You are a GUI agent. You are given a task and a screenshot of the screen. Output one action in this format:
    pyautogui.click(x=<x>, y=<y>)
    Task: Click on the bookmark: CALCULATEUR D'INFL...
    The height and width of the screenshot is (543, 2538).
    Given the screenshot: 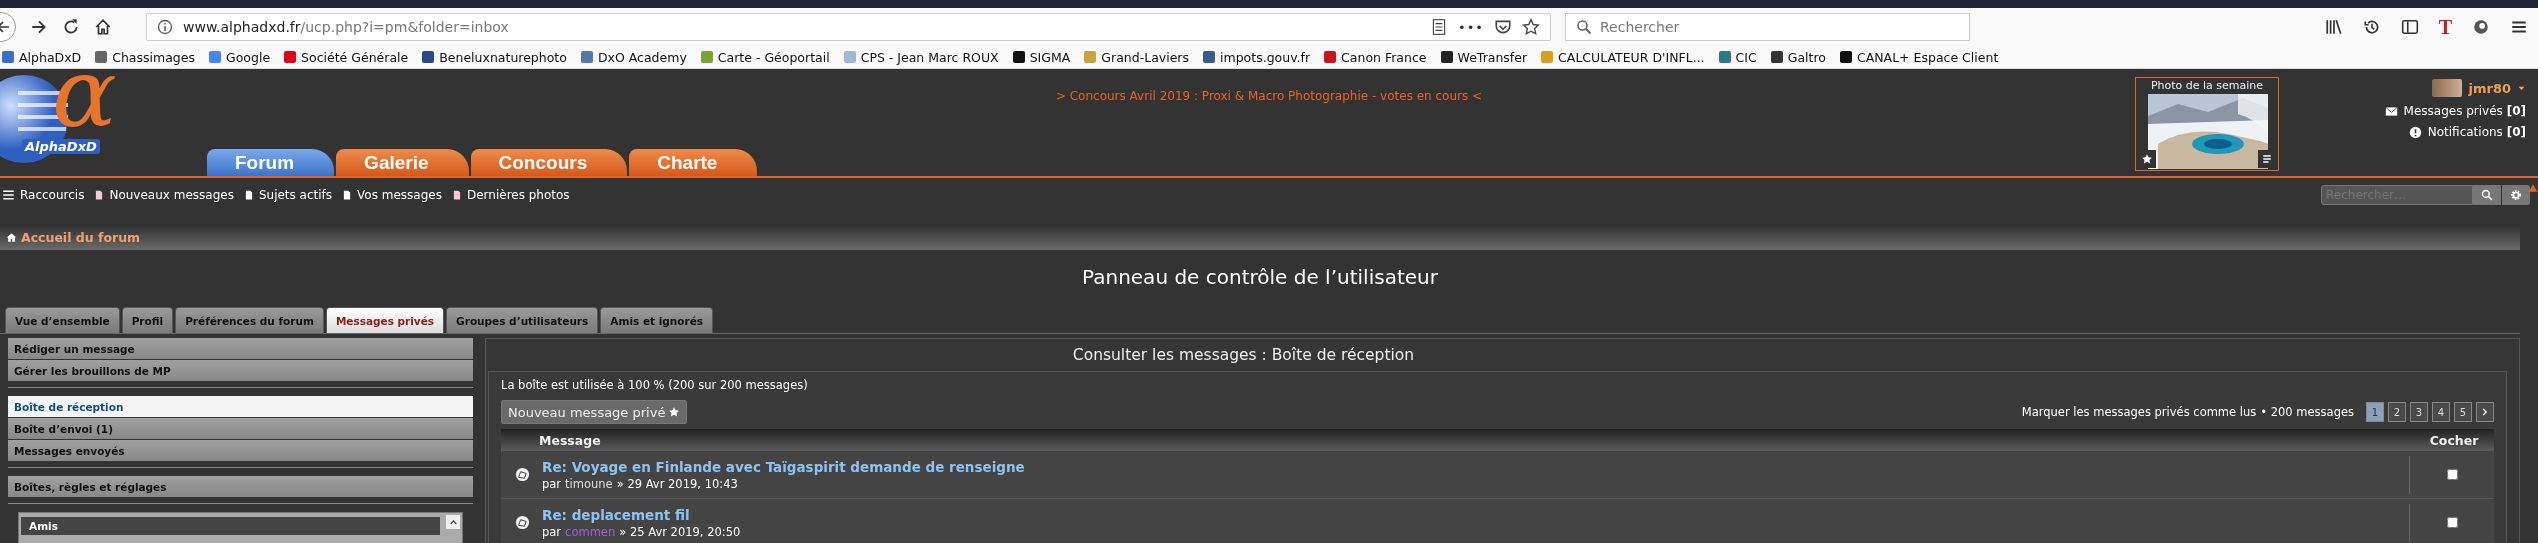 What is the action you would take?
    pyautogui.click(x=1623, y=57)
    